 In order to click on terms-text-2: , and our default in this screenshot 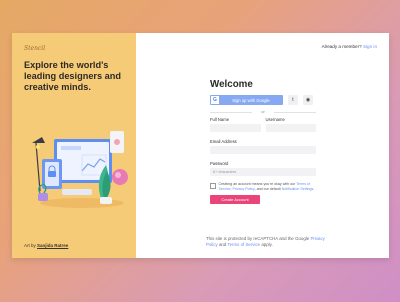, I will do `click(267, 188)`.